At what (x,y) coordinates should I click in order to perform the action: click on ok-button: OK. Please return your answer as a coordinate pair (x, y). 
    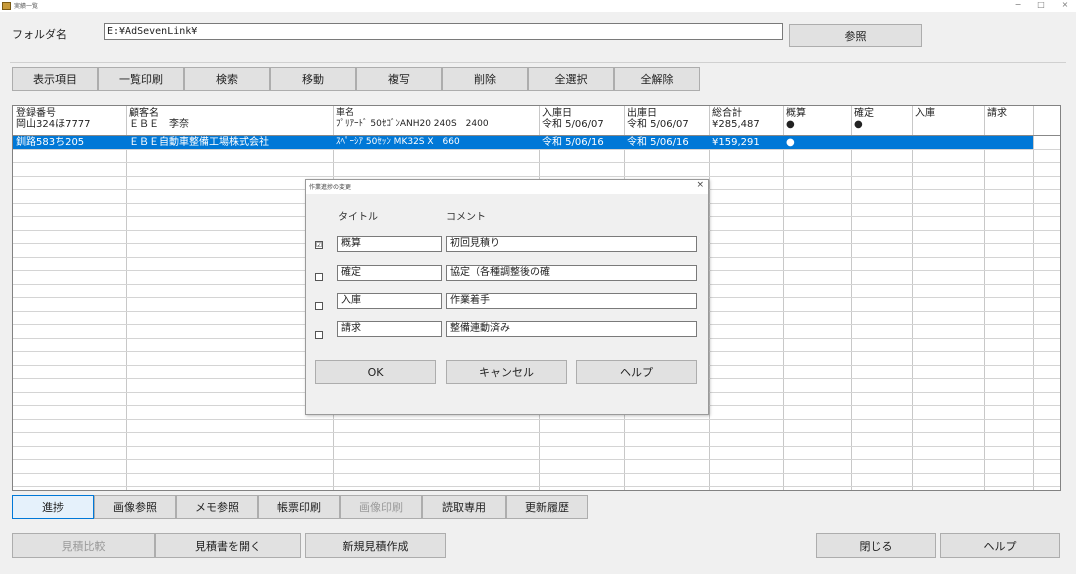
    Looking at the image, I should click on (375, 372).